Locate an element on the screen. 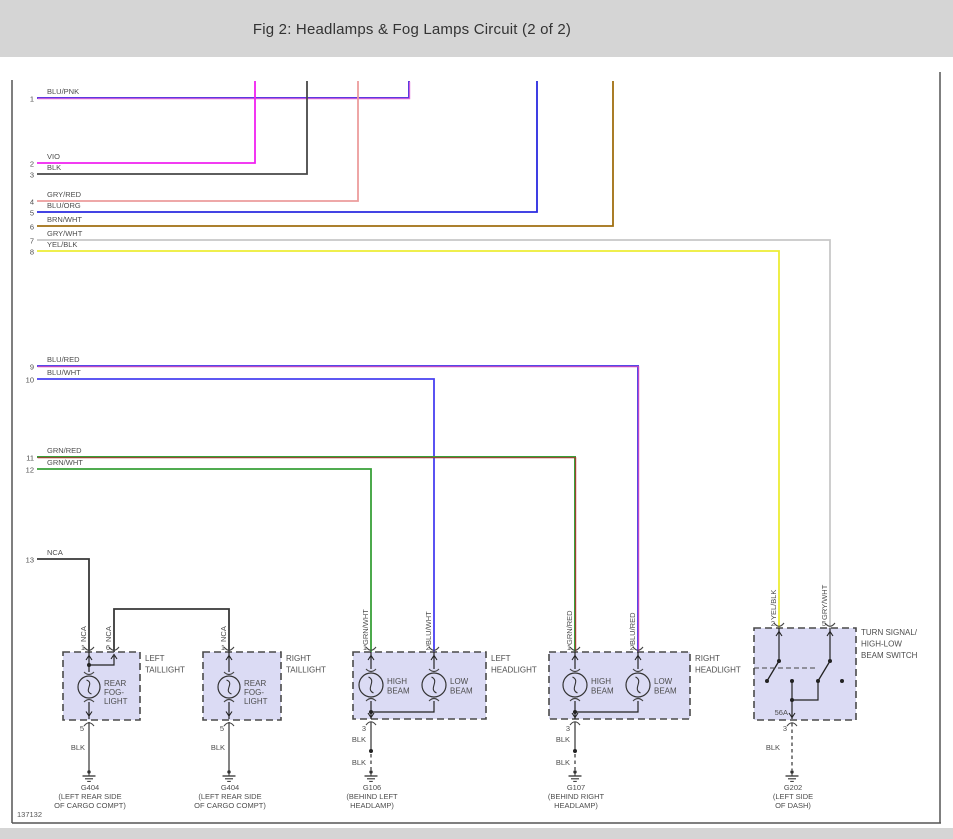 This screenshot has height=839, width=953. drop-wire-label: BLU/WHT is located at coordinates (428, 628).